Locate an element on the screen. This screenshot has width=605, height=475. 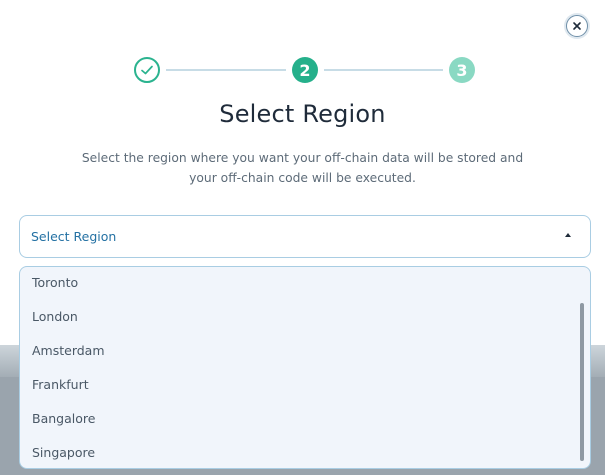
step-1-completed is located at coordinates (147, 70).